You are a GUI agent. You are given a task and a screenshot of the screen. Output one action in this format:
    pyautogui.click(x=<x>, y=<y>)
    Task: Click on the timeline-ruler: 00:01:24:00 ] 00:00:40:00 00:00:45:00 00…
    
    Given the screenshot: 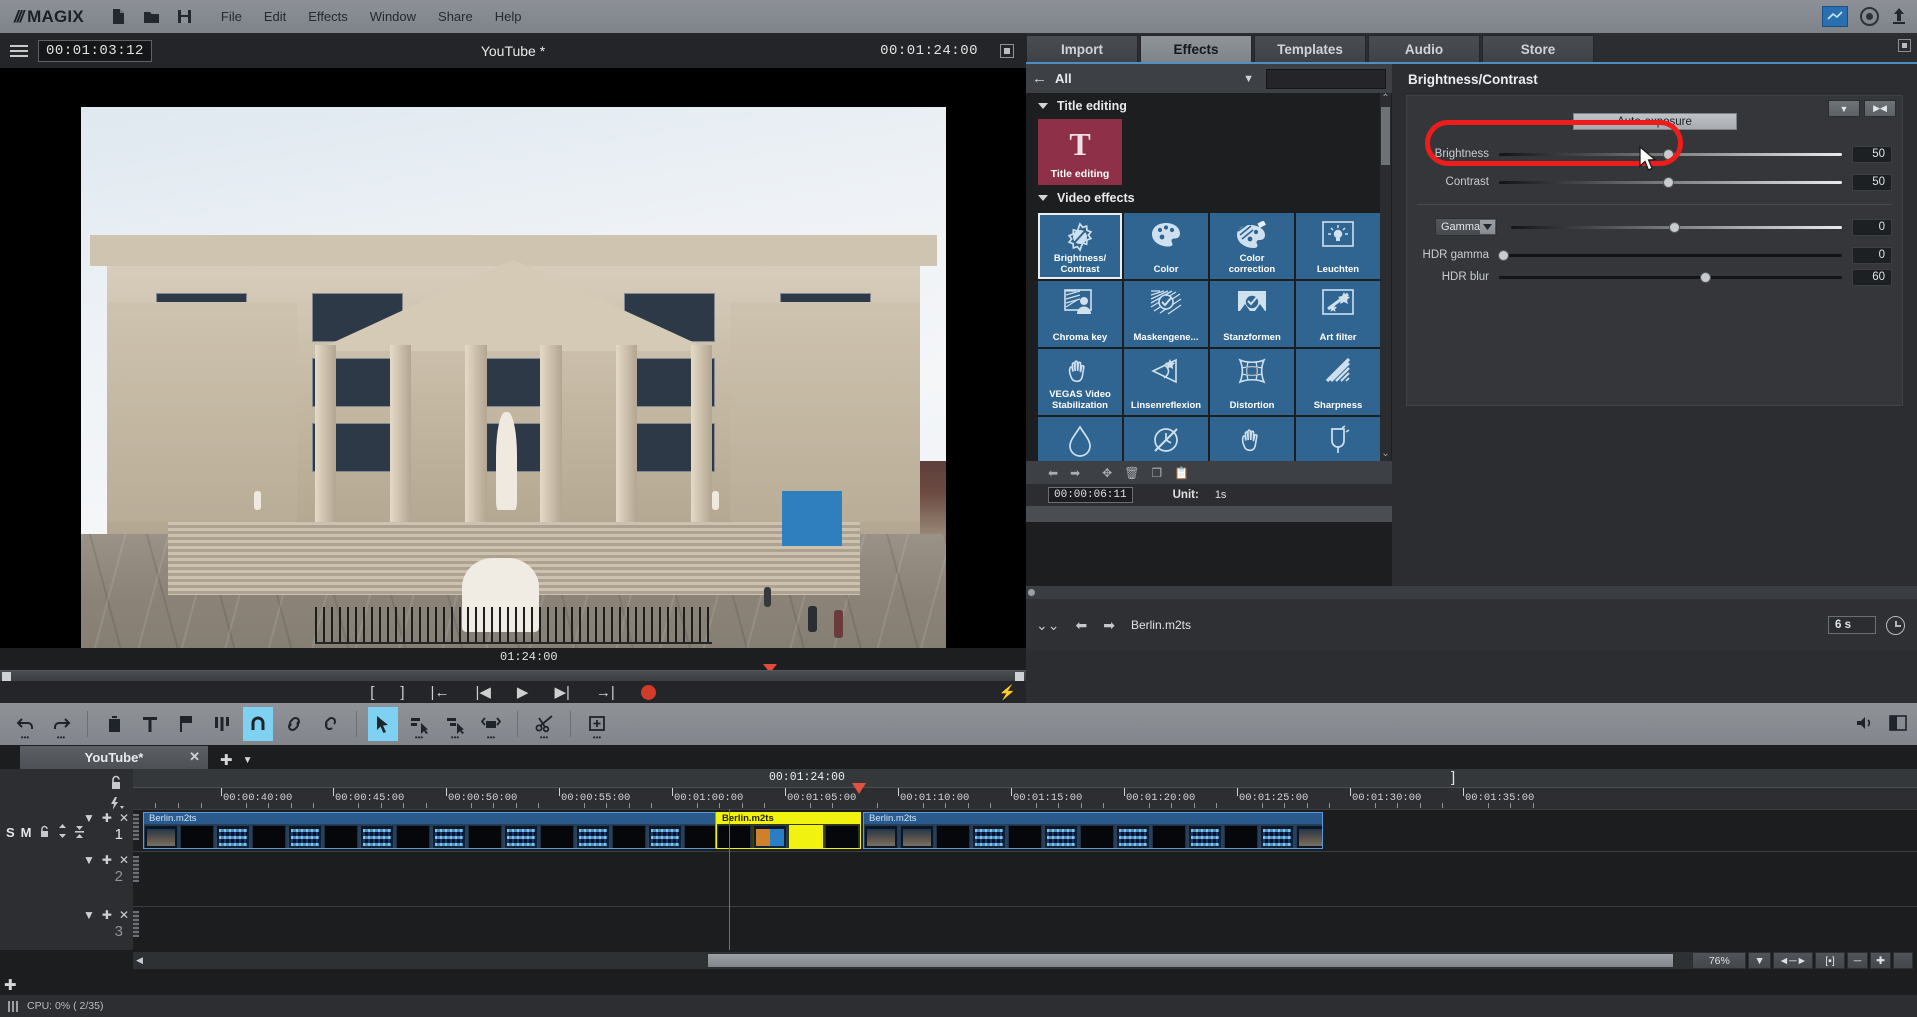 What is the action you would take?
    pyautogui.click(x=1025, y=789)
    